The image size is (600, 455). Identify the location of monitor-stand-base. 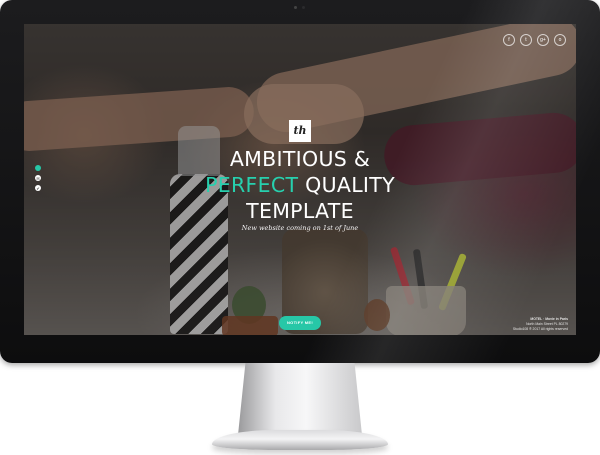
(300, 440).